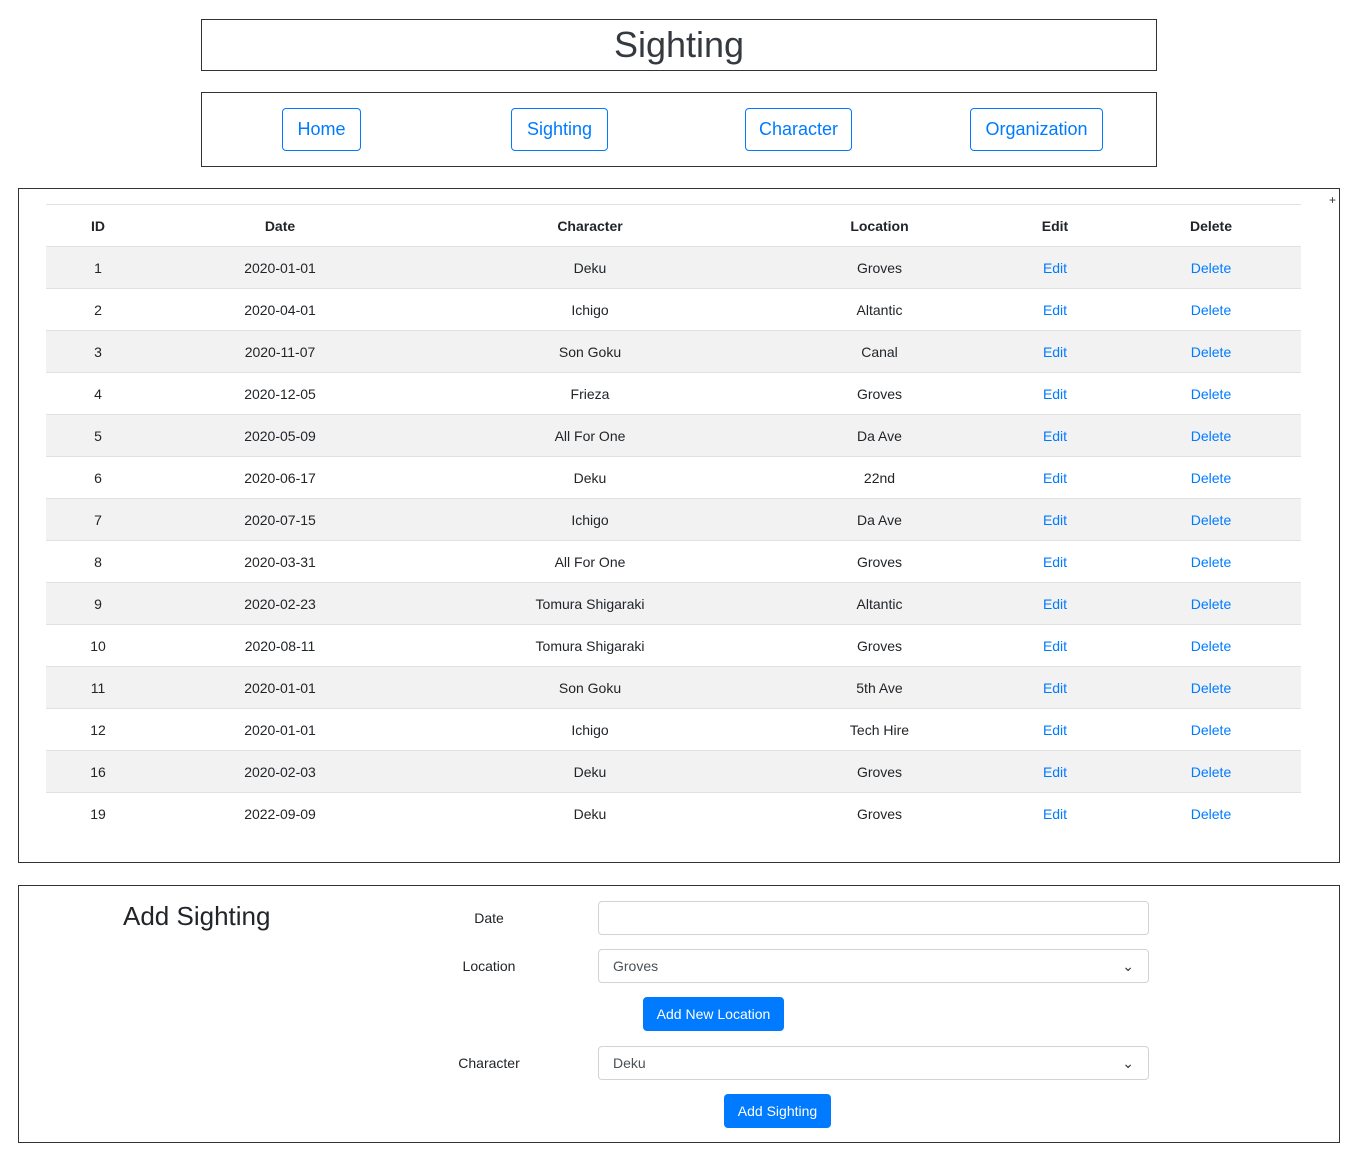 The image size is (1352, 1162). What do you see at coordinates (873, 966) in the screenshot?
I see `location-select: Groves ⌄` at bounding box center [873, 966].